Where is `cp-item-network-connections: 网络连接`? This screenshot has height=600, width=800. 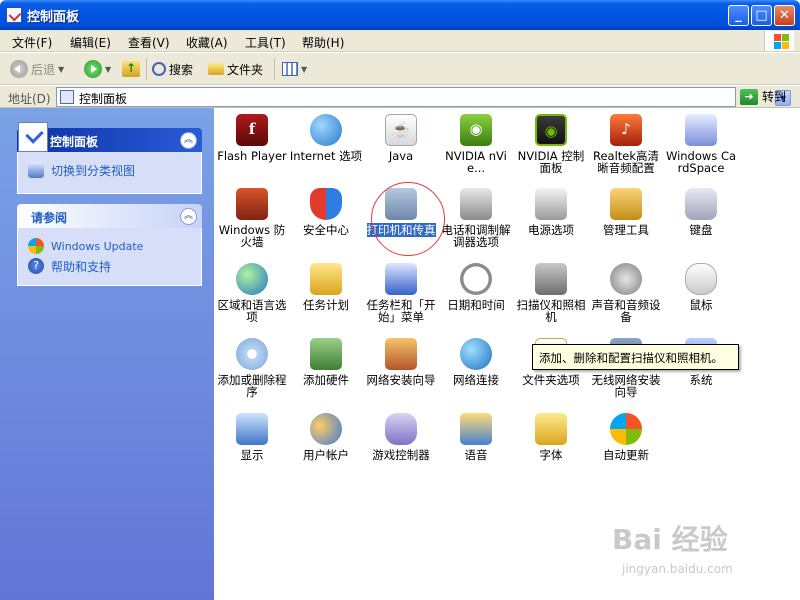
cp-item-network-connections: 网络连接 is located at coordinates (476, 362).